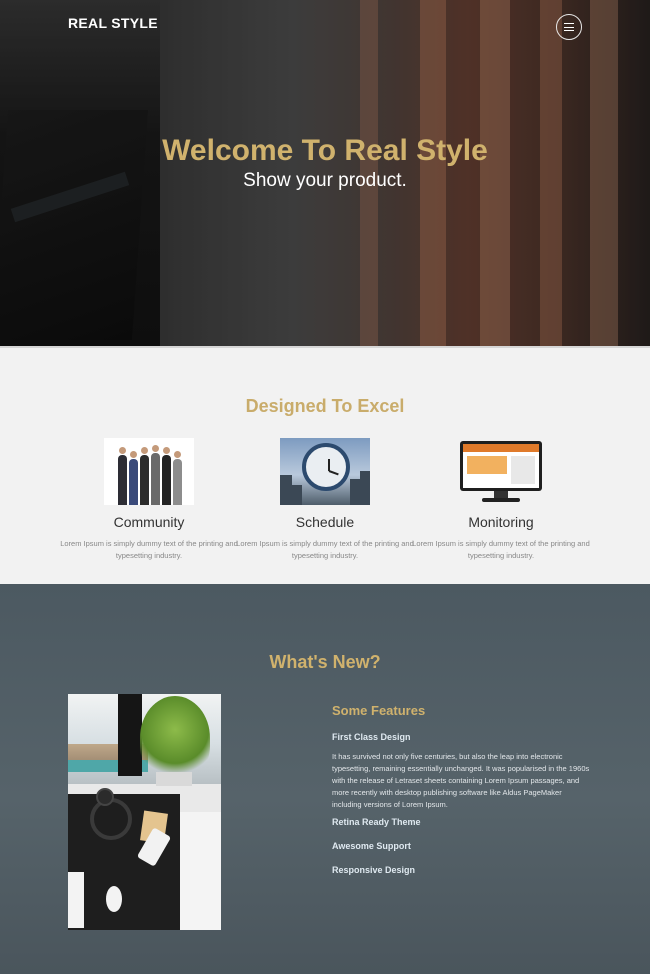  Describe the element at coordinates (371, 737) in the screenshot. I see `feature-link-first-class-design: First Class Design` at that location.